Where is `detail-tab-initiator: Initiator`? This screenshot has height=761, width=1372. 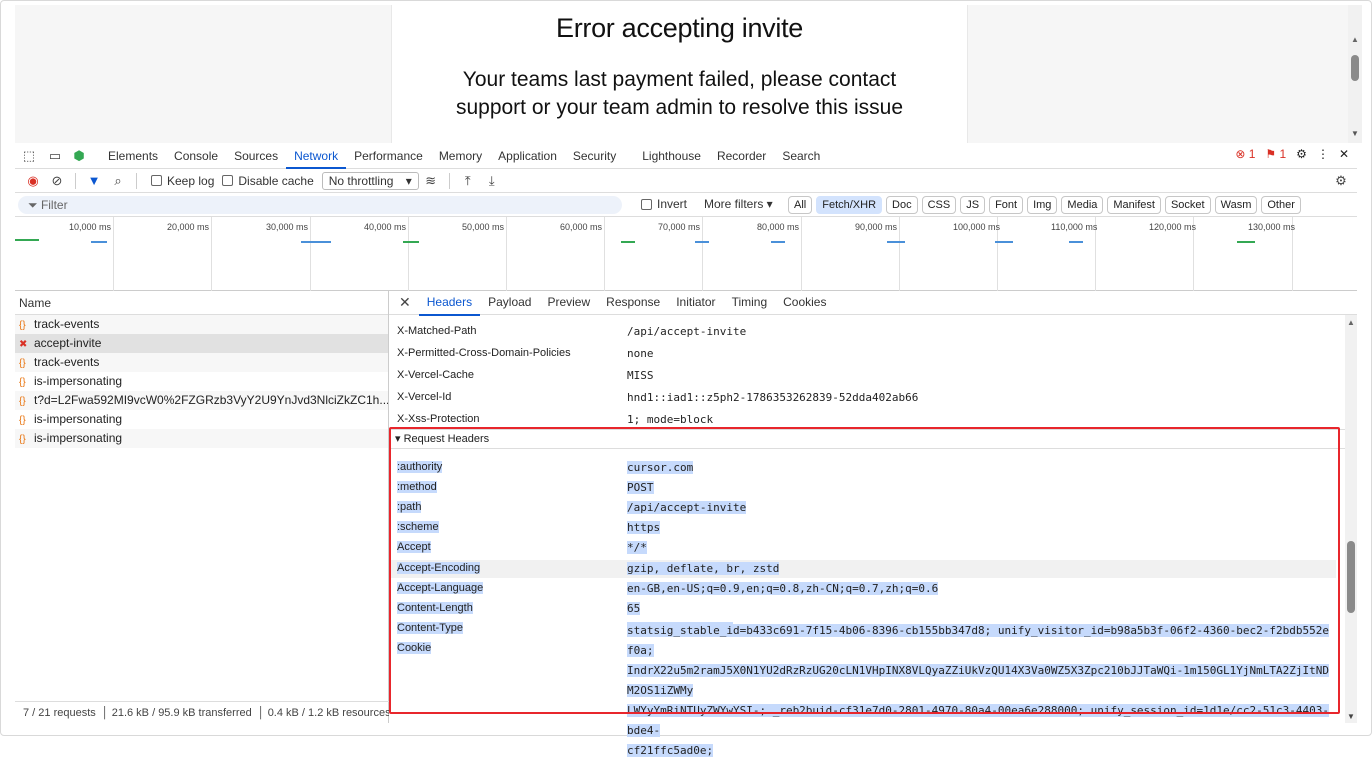
detail-tab-initiator: Initiator is located at coordinates (695, 303).